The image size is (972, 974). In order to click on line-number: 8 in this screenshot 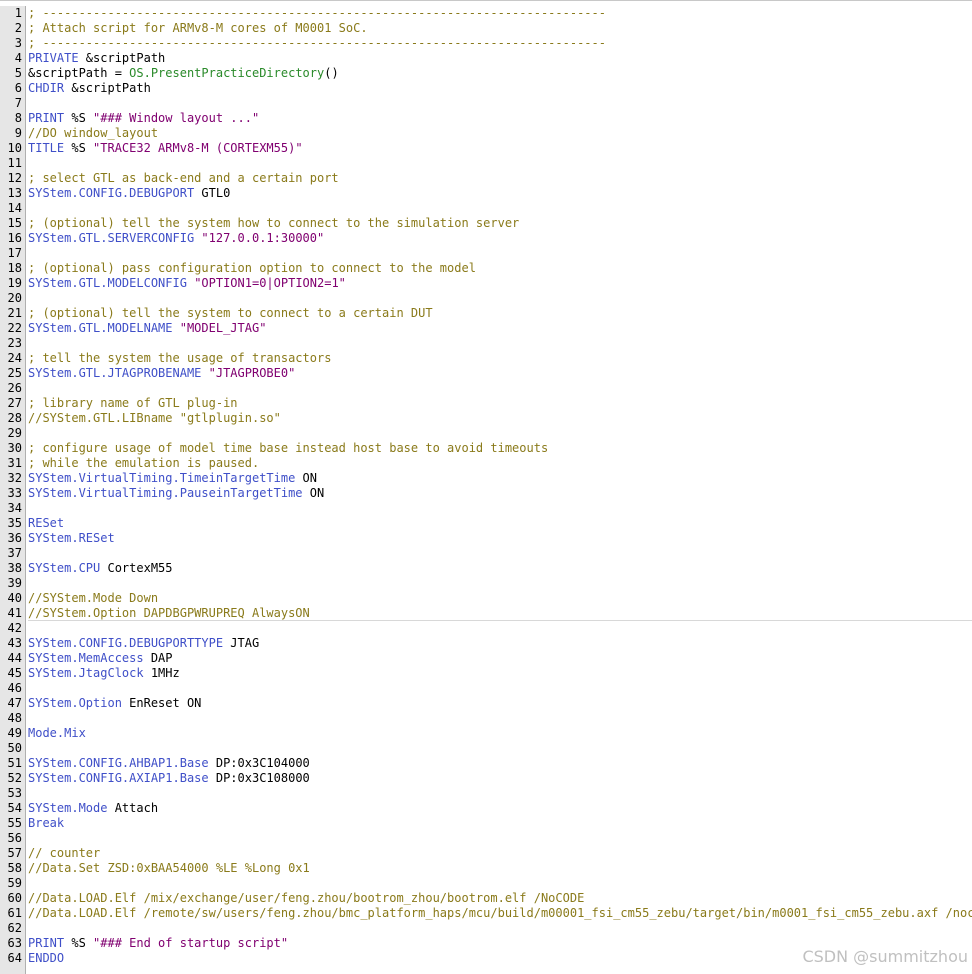, I will do `click(18, 118)`.